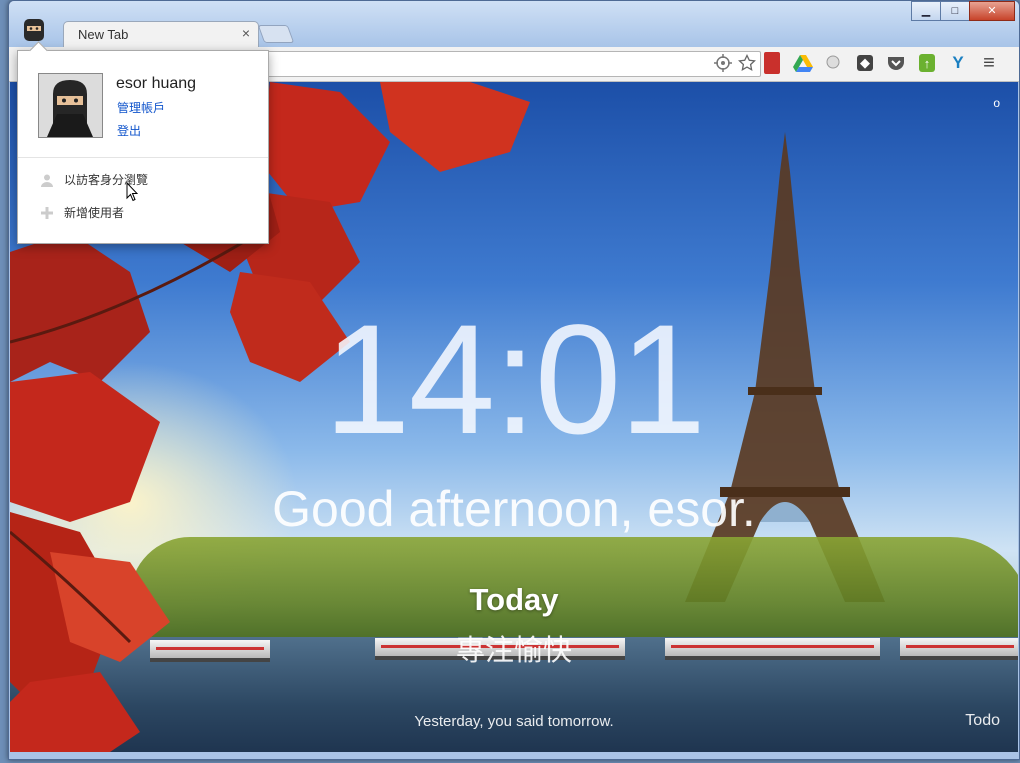 The image size is (1020, 763). I want to click on maximize-button: □, so click(955, 11).